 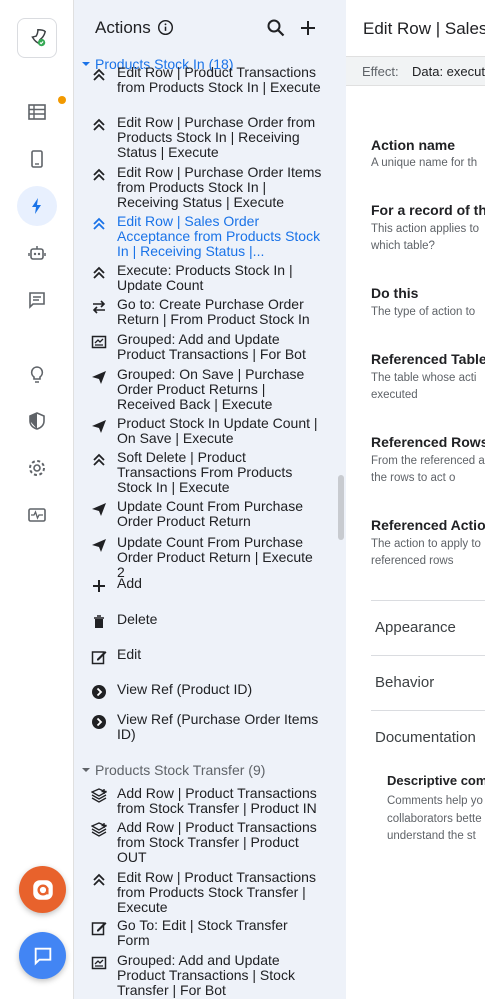 What do you see at coordinates (210, 28) in the screenshot?
I see `panel-header: Actions` at bounding box center [210, 28].